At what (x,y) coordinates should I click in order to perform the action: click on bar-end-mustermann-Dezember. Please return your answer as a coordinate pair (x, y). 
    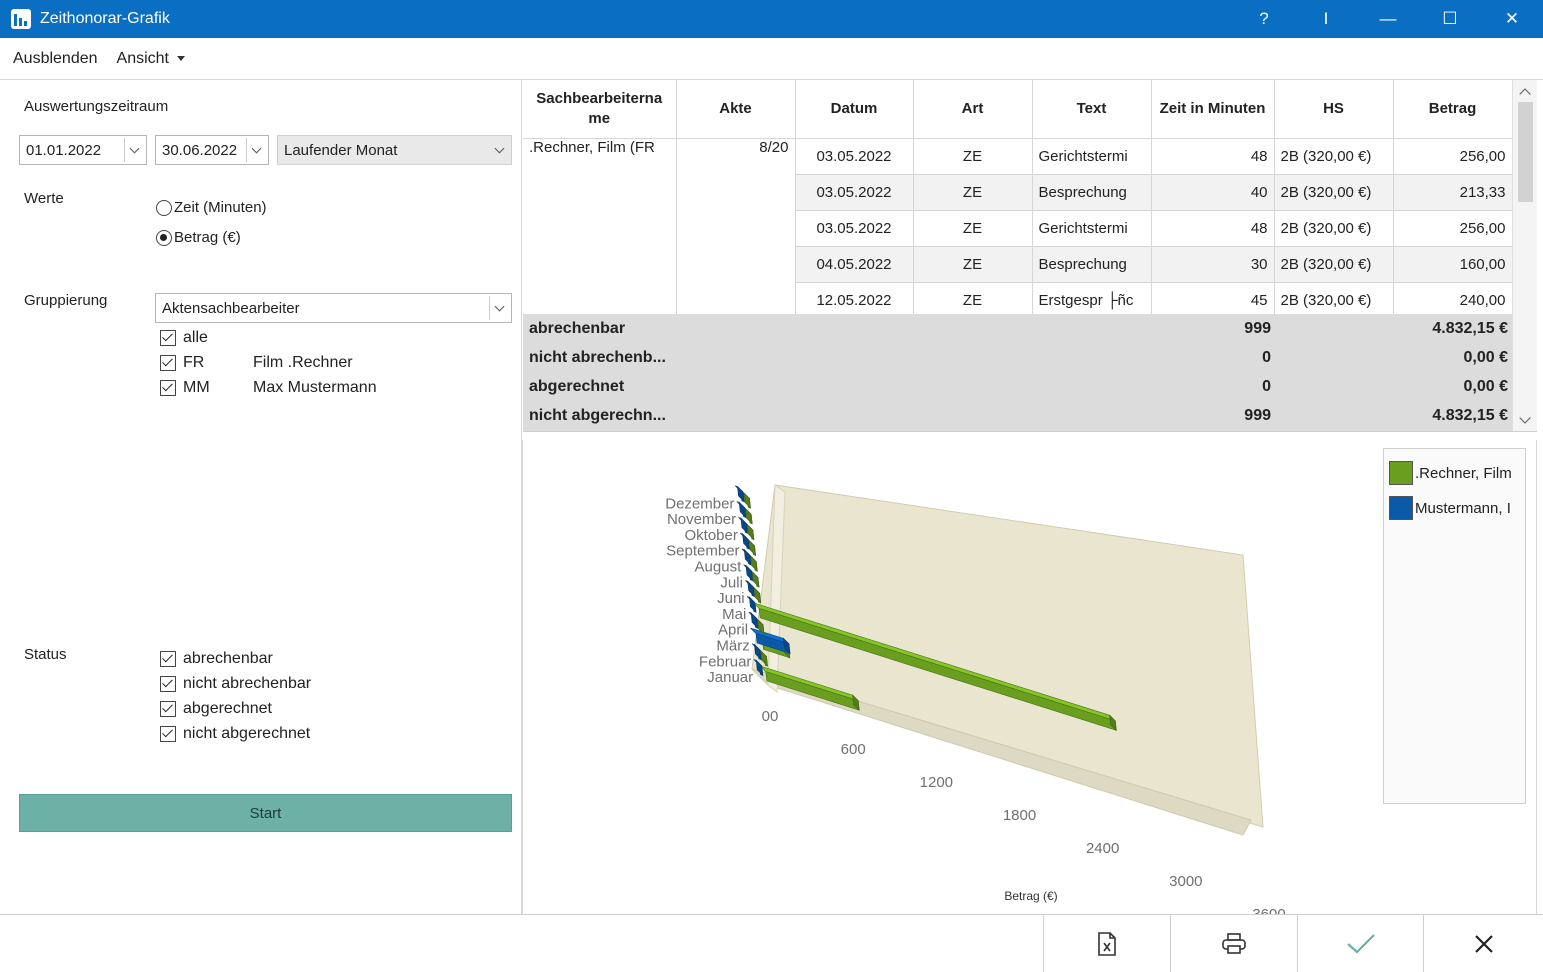
    Looking at the image, I should click on (741, 494).